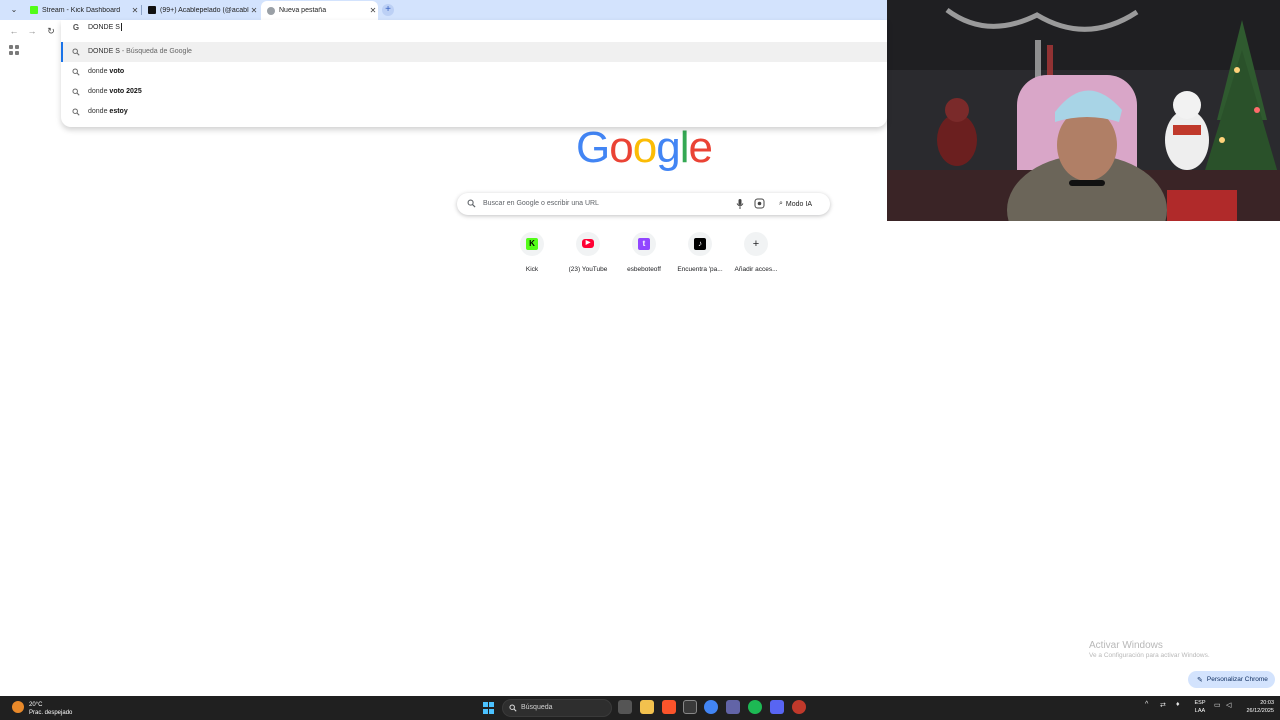 The width and height of the screenshot is (1280, 720). What do you see at coordinates (532, 244) in the screenshot?
I see `kick-icon: K` at bounding box center [532, 244].